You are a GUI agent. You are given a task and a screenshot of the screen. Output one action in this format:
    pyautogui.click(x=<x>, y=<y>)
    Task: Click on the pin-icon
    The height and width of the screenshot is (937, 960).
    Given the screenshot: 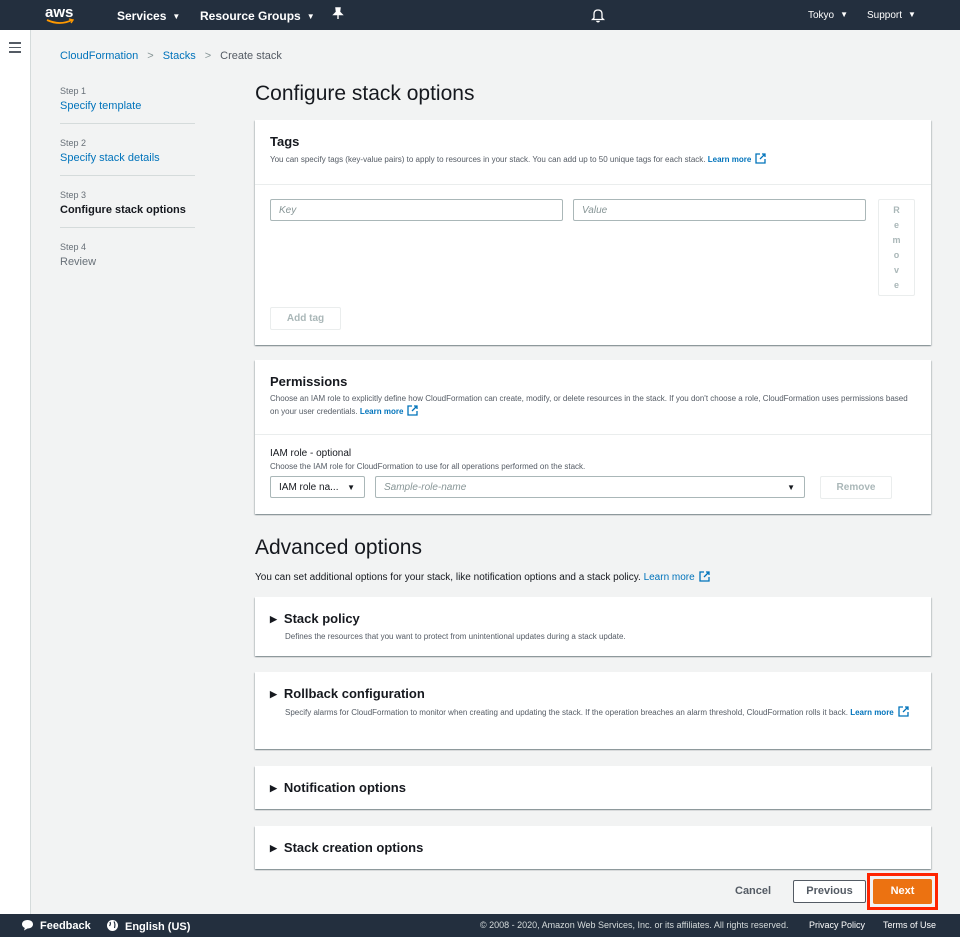 What is the action you would take?
    pyautogui.click(x=338, y=15)
    